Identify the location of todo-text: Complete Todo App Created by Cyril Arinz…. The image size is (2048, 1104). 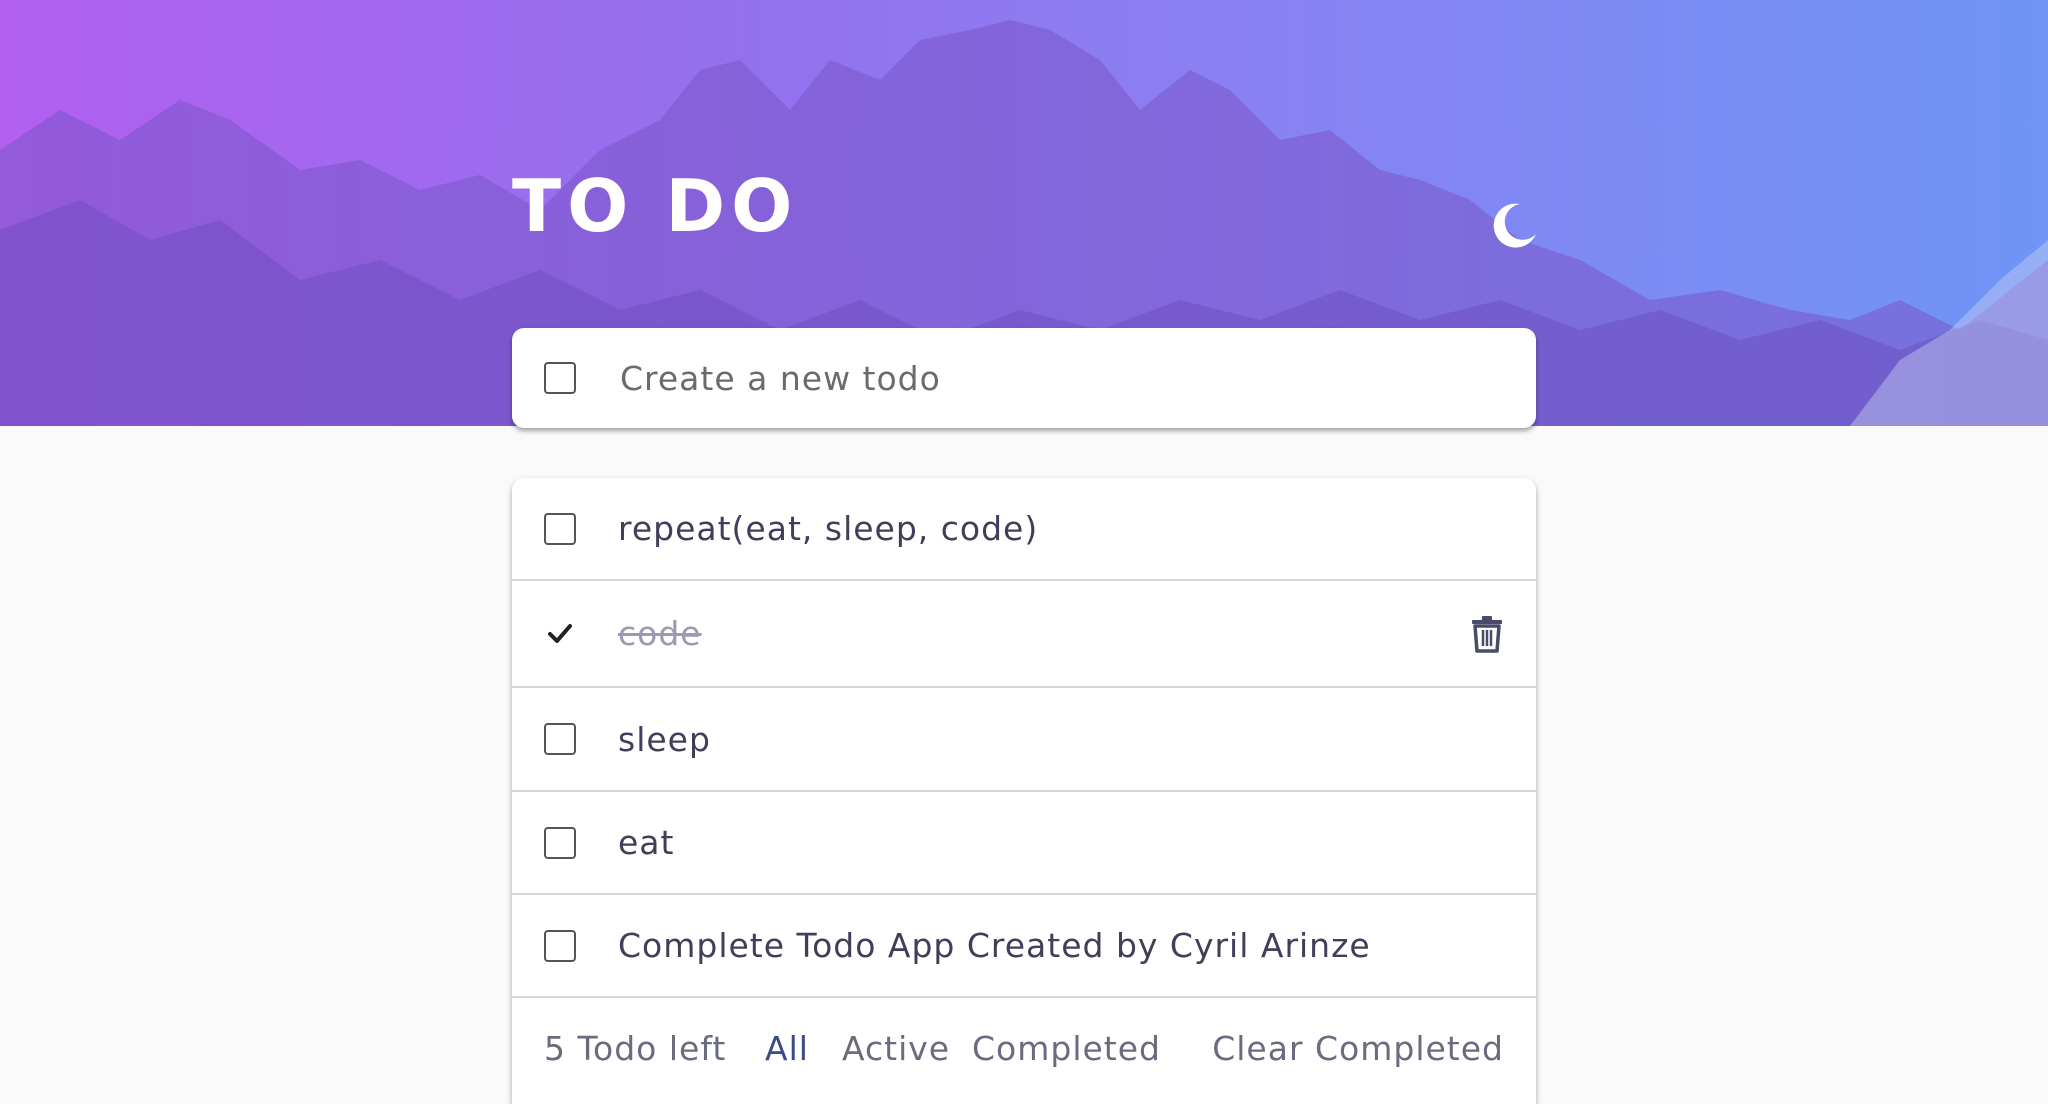
(994, 945).